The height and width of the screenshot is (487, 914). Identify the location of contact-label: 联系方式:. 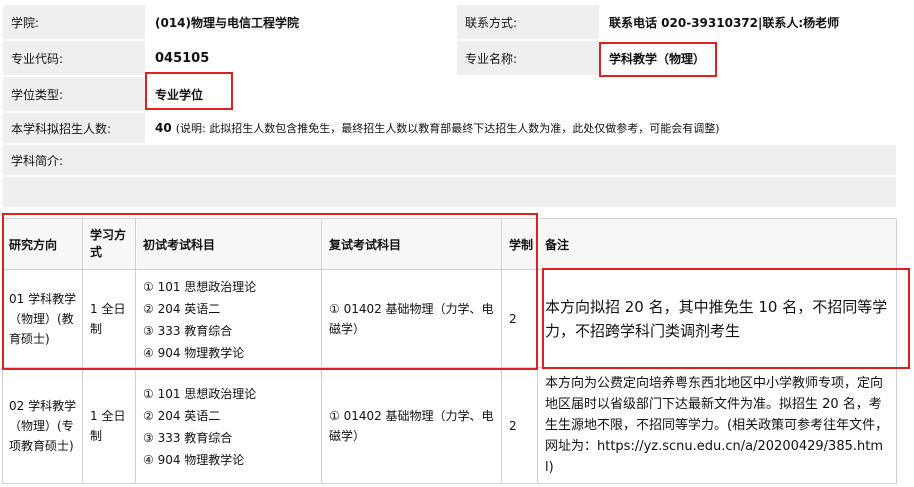
(528, 22).